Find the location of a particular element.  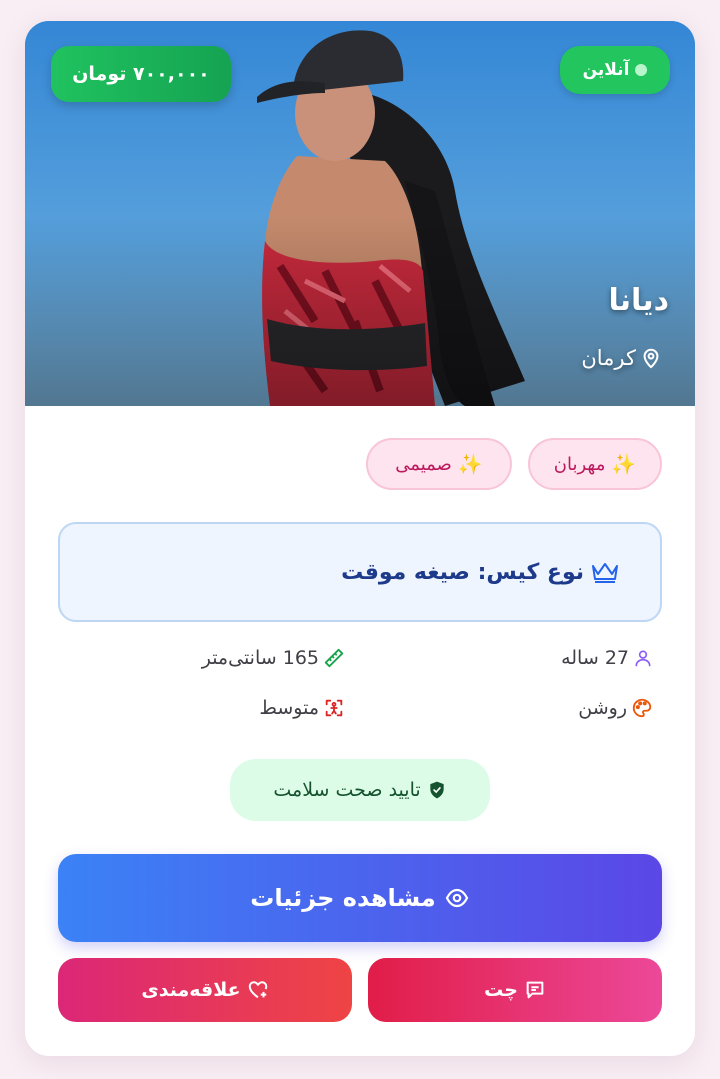

price-text: ۷۰۰,۰۰۰ تومان is located at coordinates (141, 74).